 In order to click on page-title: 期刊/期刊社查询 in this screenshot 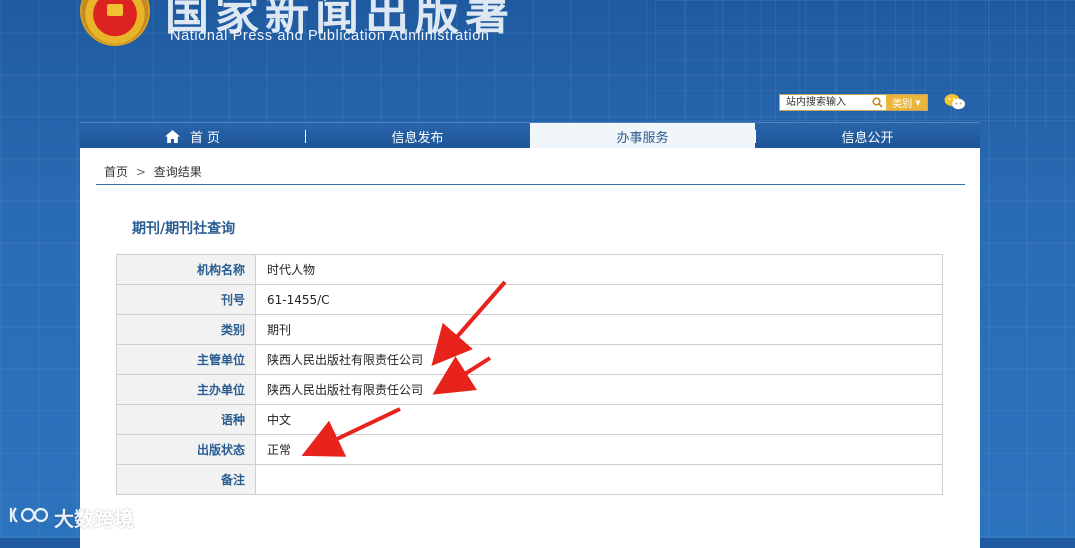, I will do `click(184, 229)`.